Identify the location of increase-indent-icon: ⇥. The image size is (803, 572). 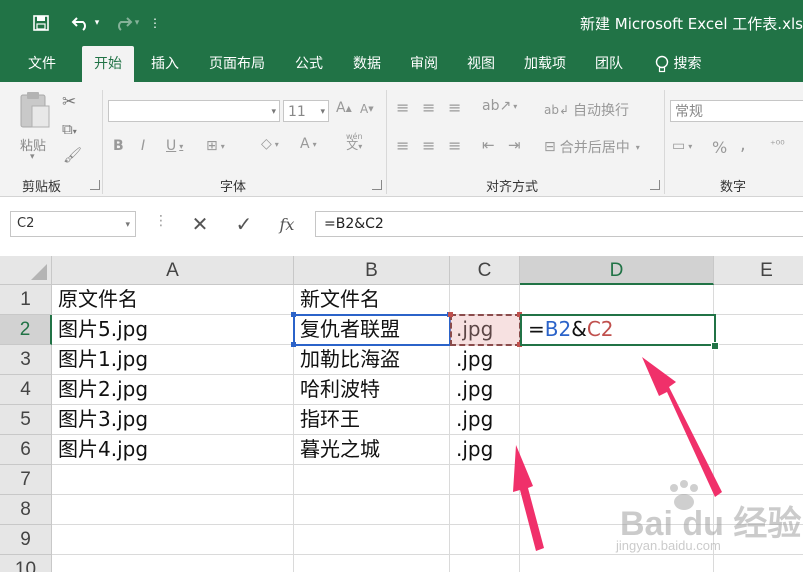
(514, 145).